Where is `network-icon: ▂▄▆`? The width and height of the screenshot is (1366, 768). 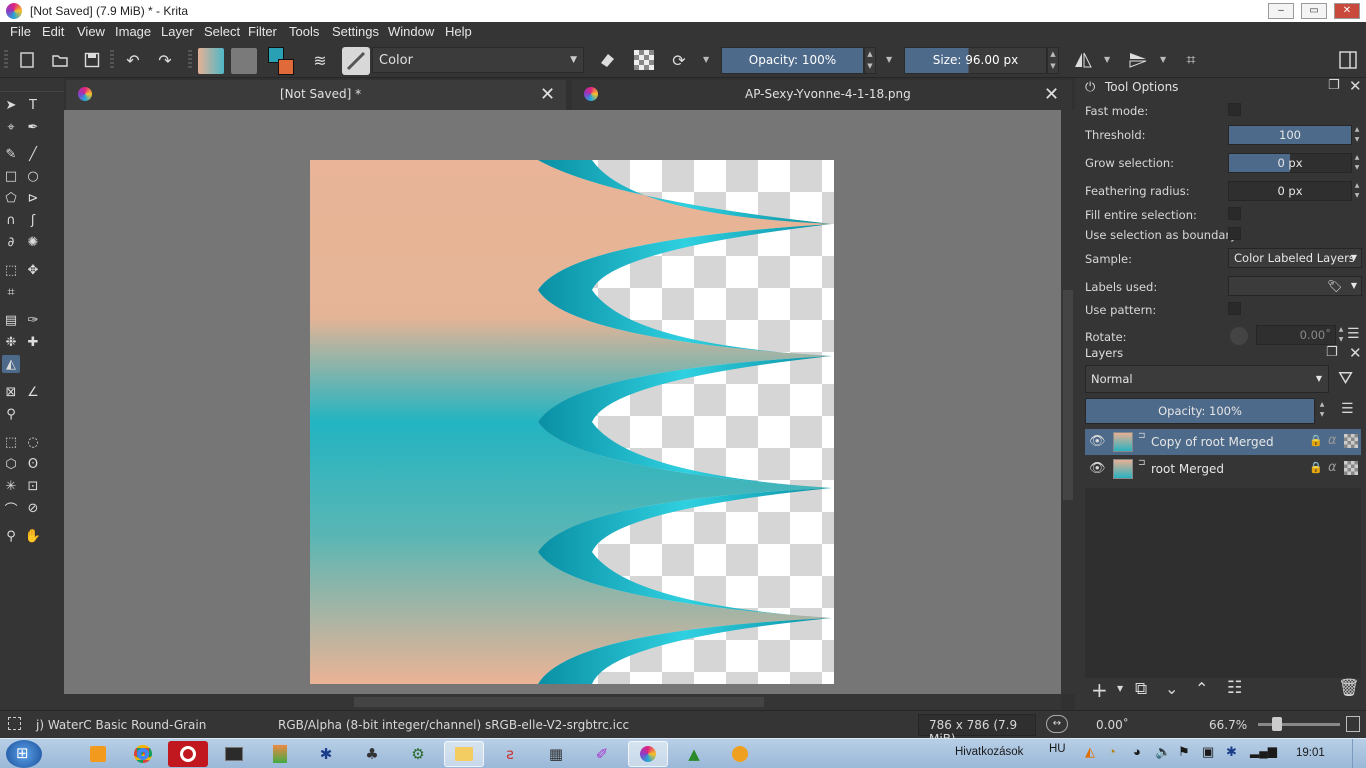 network-icon: ▂▄▆ is located at coordinates (1263, 751).